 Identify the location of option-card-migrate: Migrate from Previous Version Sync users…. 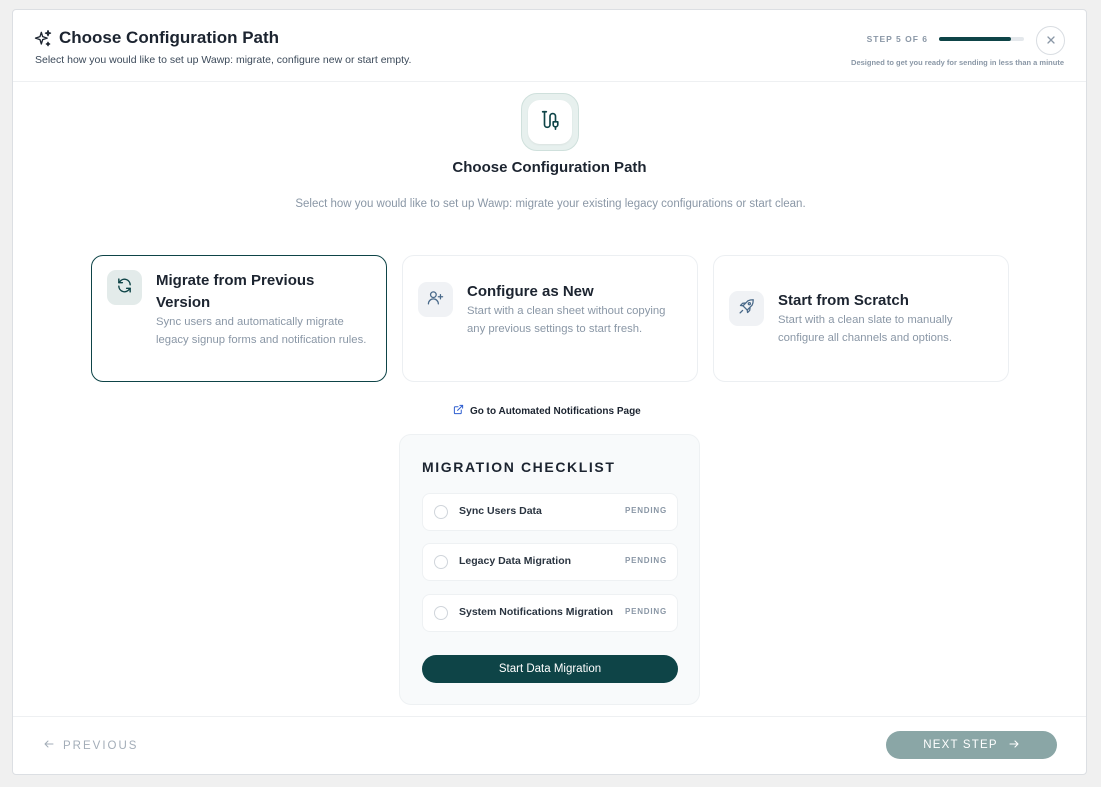
(239, 318).